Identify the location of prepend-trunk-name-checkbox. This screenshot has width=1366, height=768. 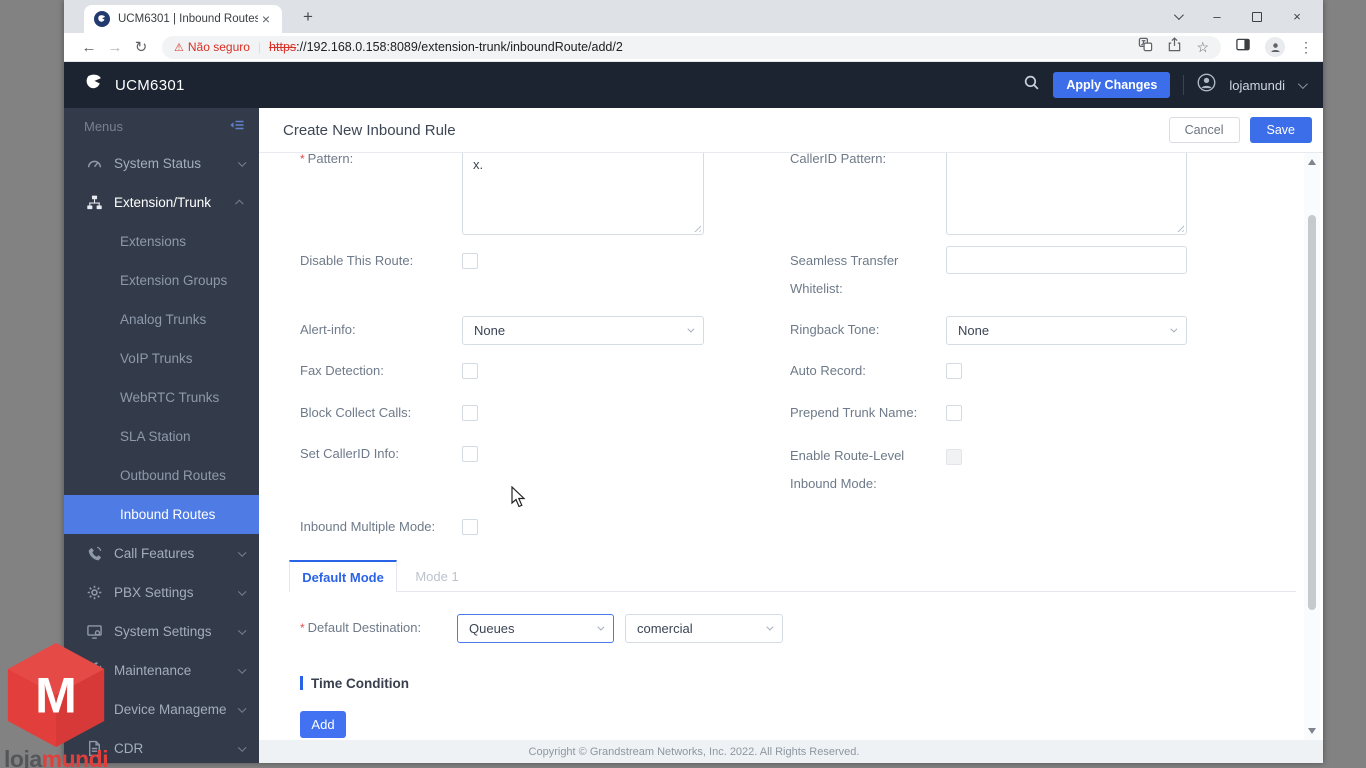
(954, 413).